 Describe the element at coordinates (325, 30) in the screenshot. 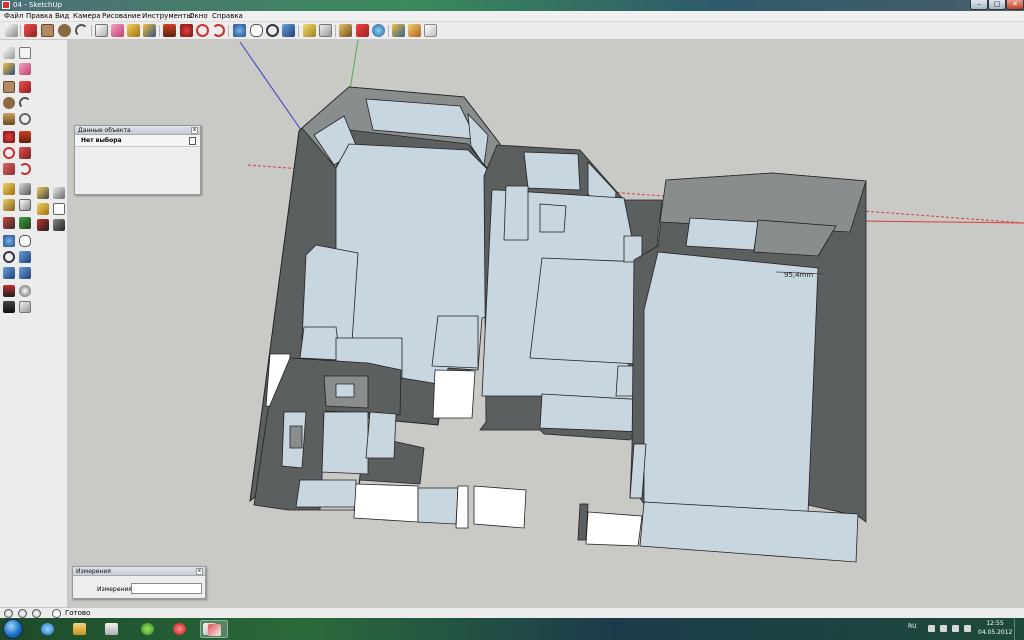

I see `next-view-icon` at that location.